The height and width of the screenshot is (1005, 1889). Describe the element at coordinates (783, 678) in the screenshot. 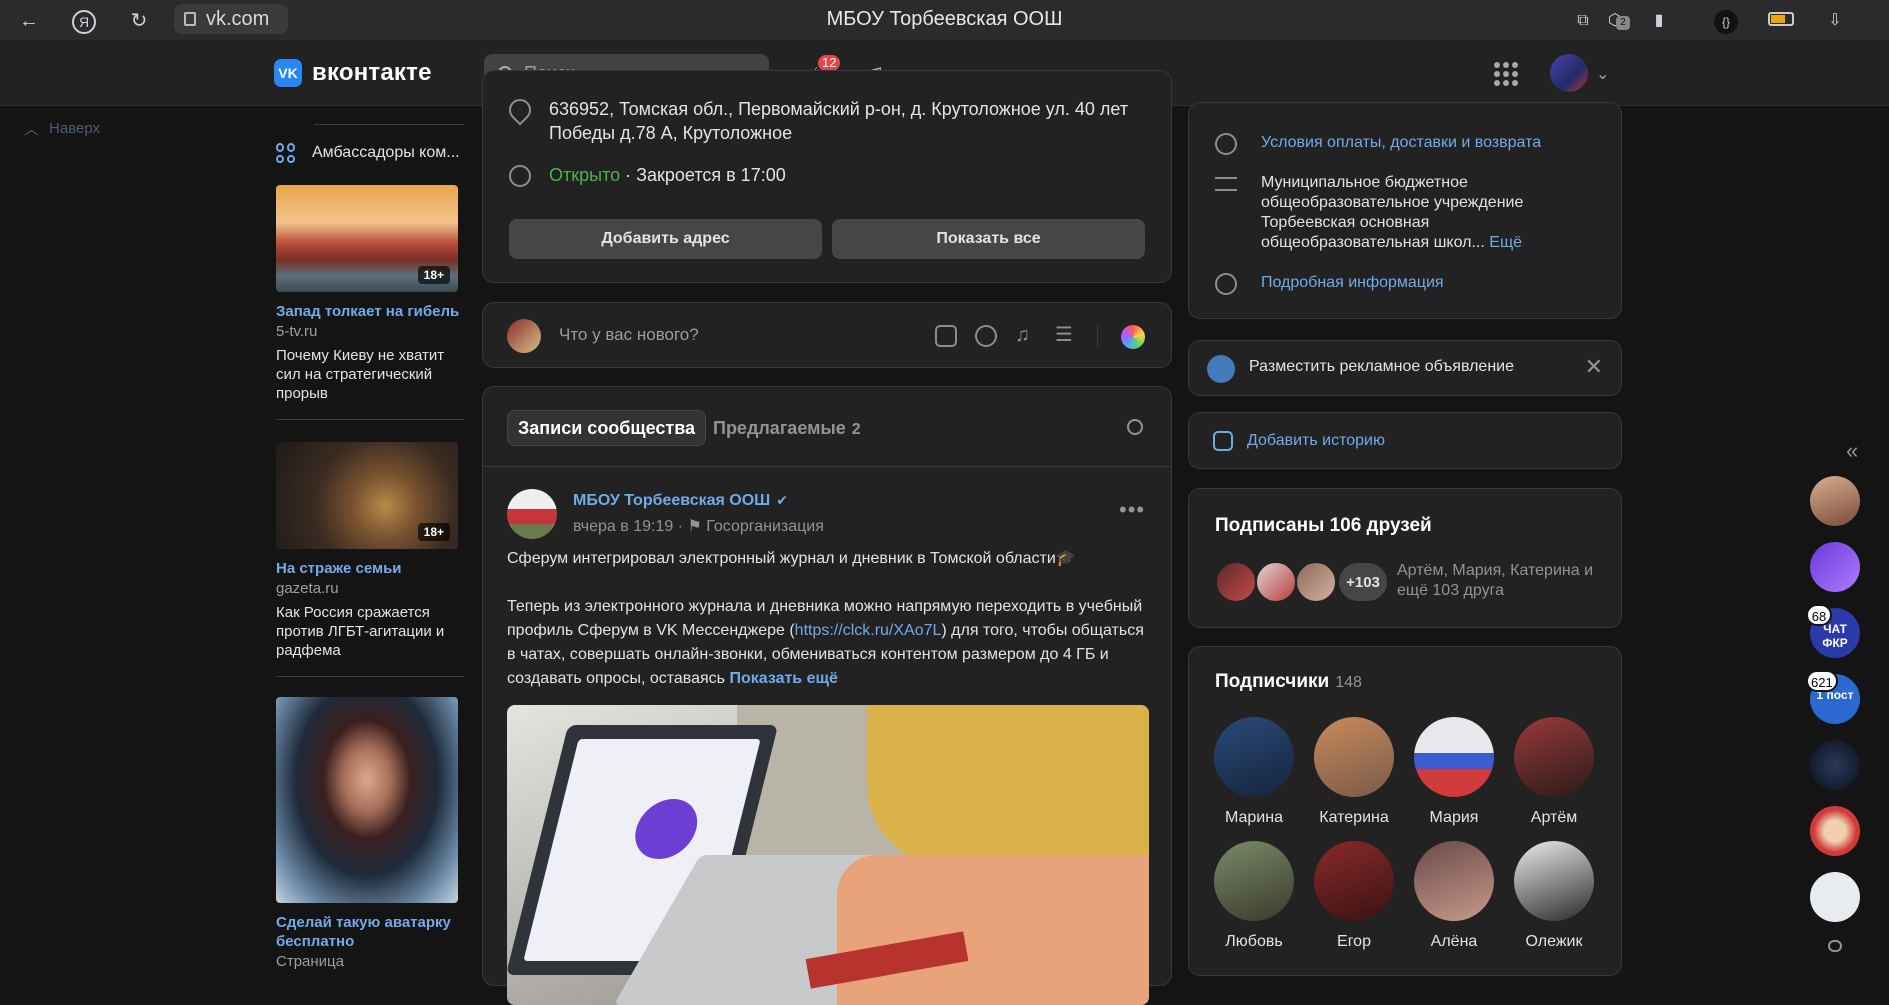

I see `show-more-link: Показать ещё` at that location.